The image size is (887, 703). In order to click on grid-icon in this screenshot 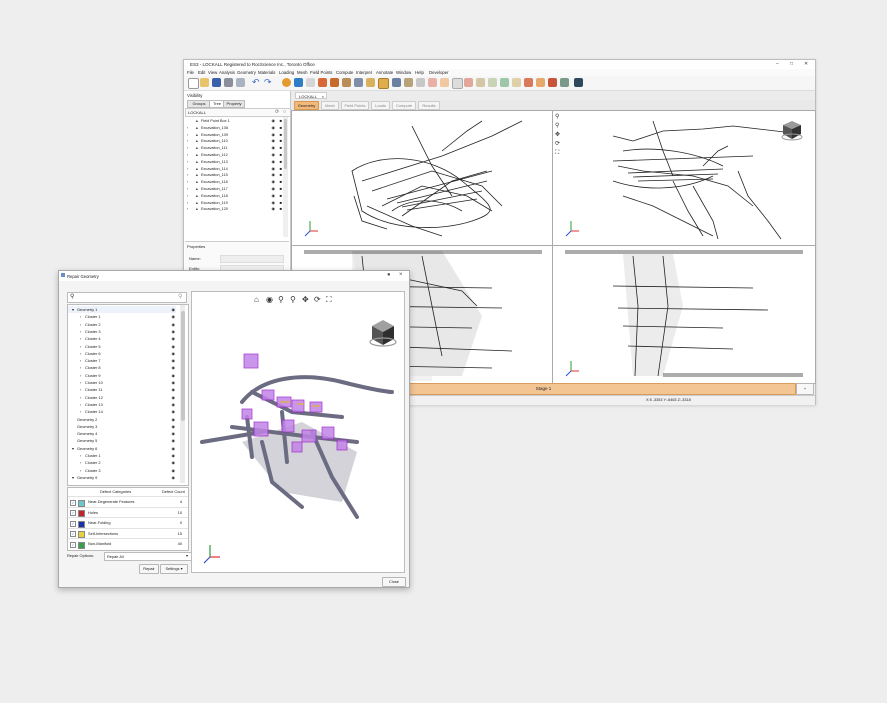, I will do `click(383, 83)`.